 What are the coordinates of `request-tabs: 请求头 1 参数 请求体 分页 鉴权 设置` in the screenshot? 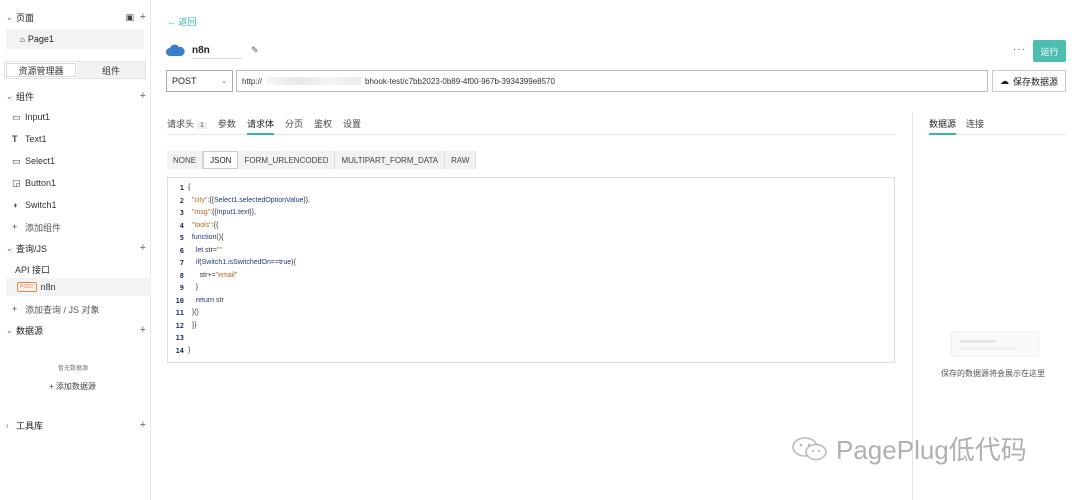 It's located at (531, 124).